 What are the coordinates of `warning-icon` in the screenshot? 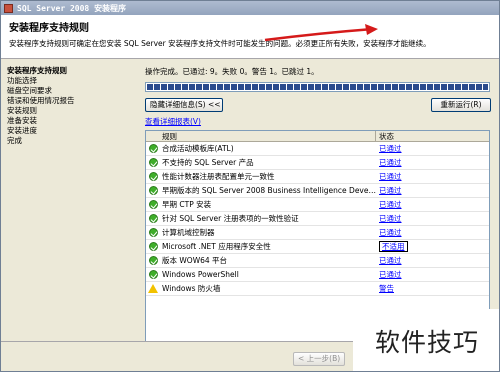 It's located at (153, 288).